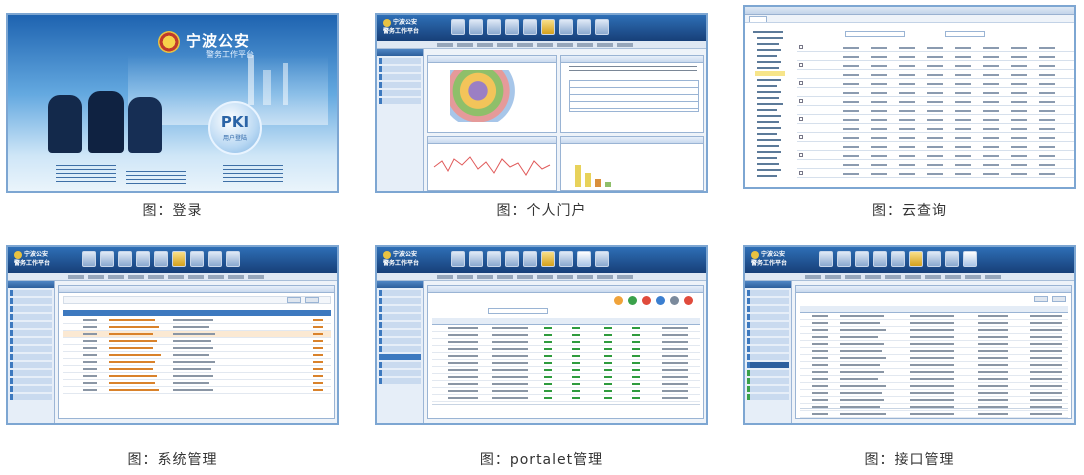 This screenshot has width=1084, height=475. I want to click on query-select, so click(965, 34).